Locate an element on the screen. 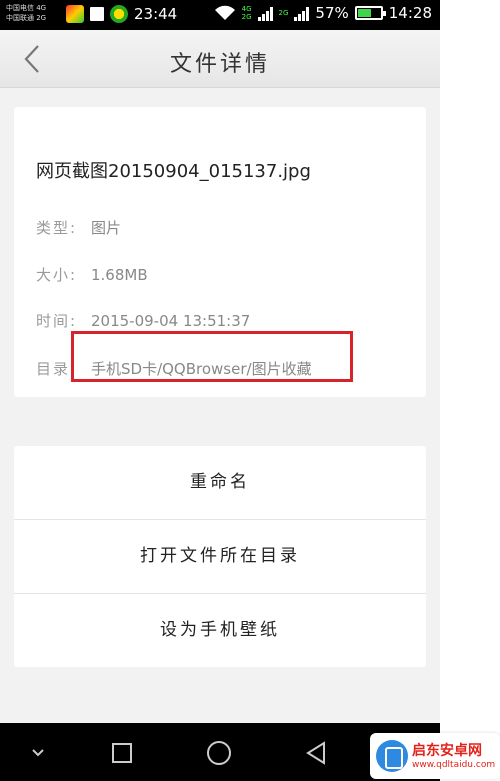 The height and width of the screenshot is (781, 500). browser-notification-icon is located at coordinates (119, 14).